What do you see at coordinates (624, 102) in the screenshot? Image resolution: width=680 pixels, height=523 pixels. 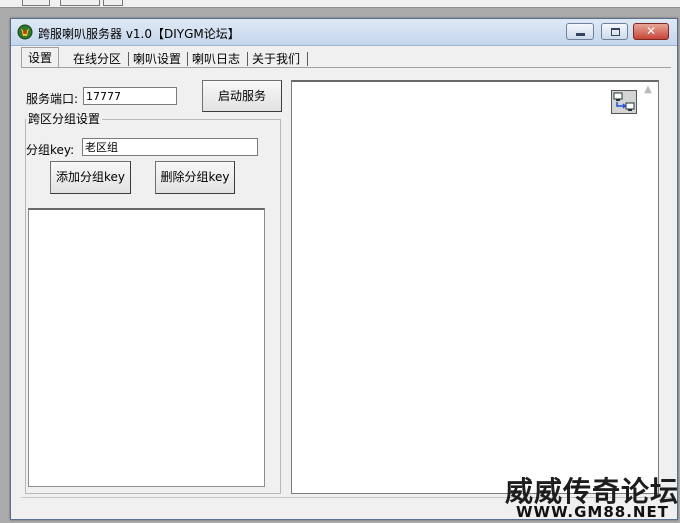 I see `network-connection-icon` at bounding box center [624, 102].